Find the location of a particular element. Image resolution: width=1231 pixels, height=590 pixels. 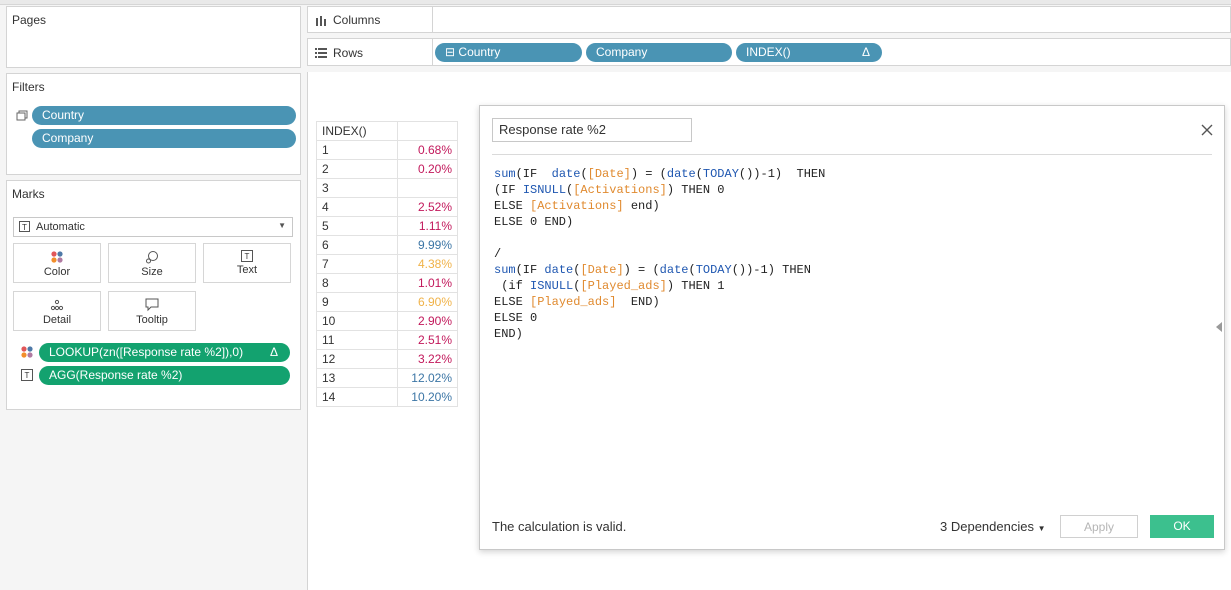

table-row: 5 1.11% is located at coordinates (387, 226).